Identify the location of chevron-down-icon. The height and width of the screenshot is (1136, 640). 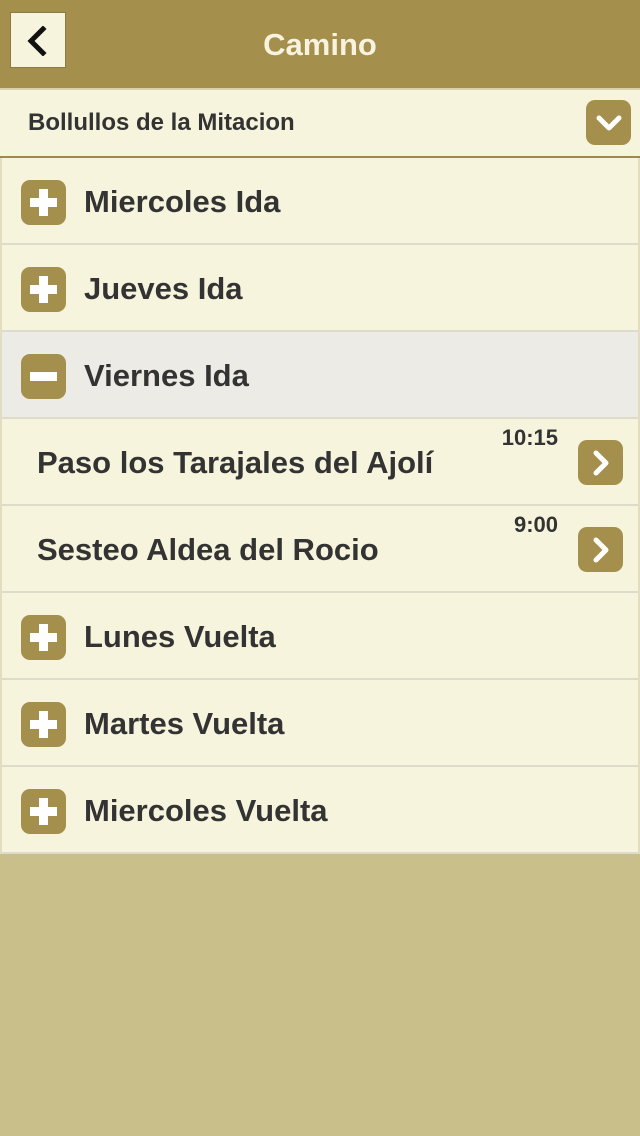
(609, 123).